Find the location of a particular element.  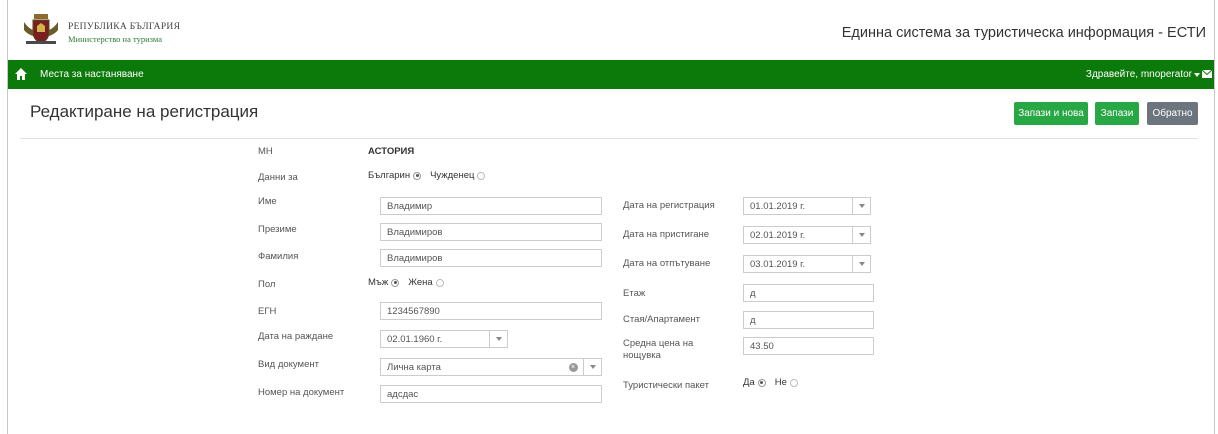

doc-type-value: Лична карта is located at coordinates (414, 367).